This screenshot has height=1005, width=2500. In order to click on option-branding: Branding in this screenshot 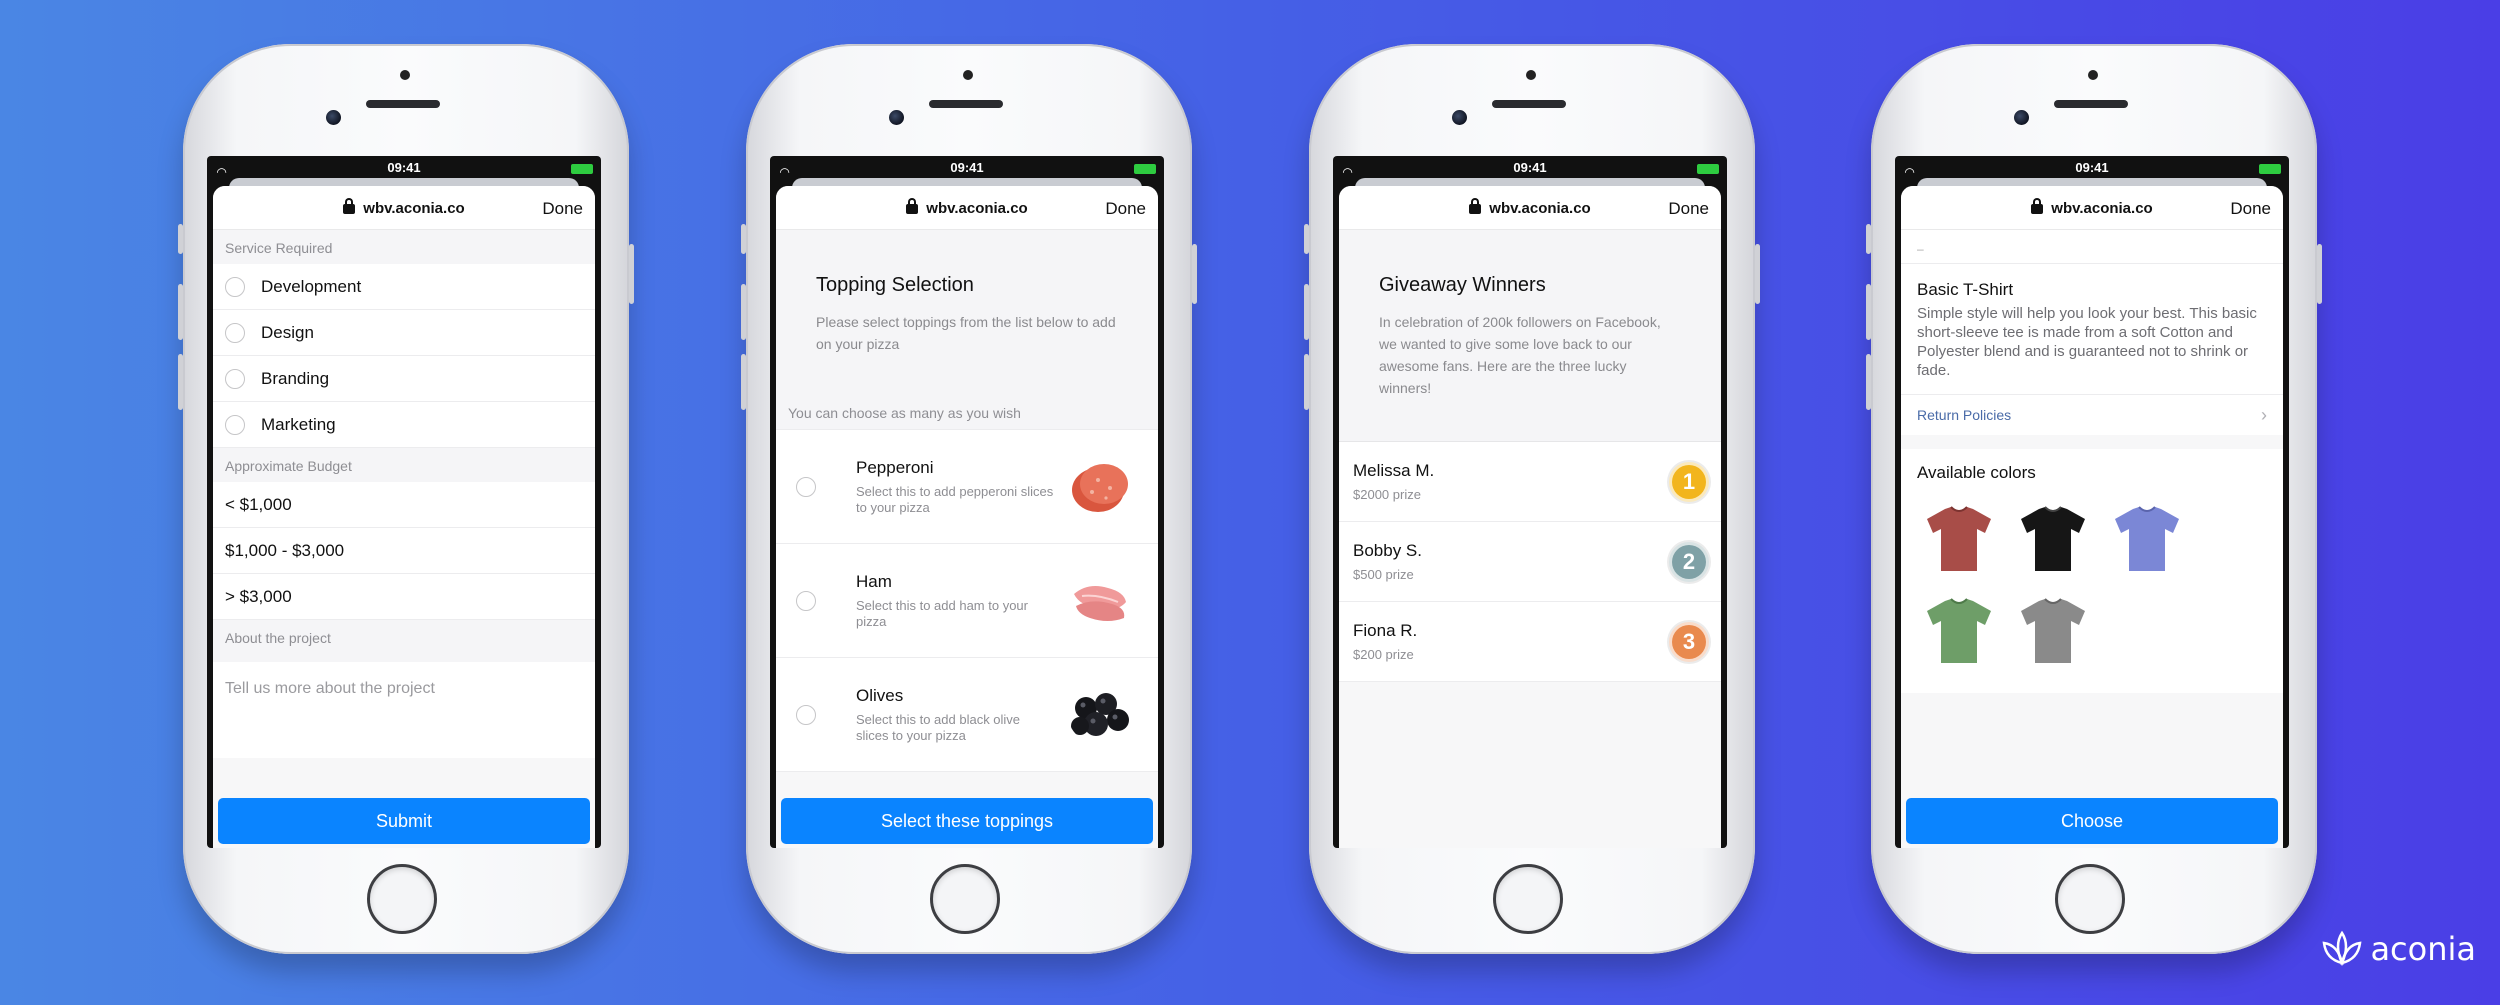, I will do `click(404, 379)`.